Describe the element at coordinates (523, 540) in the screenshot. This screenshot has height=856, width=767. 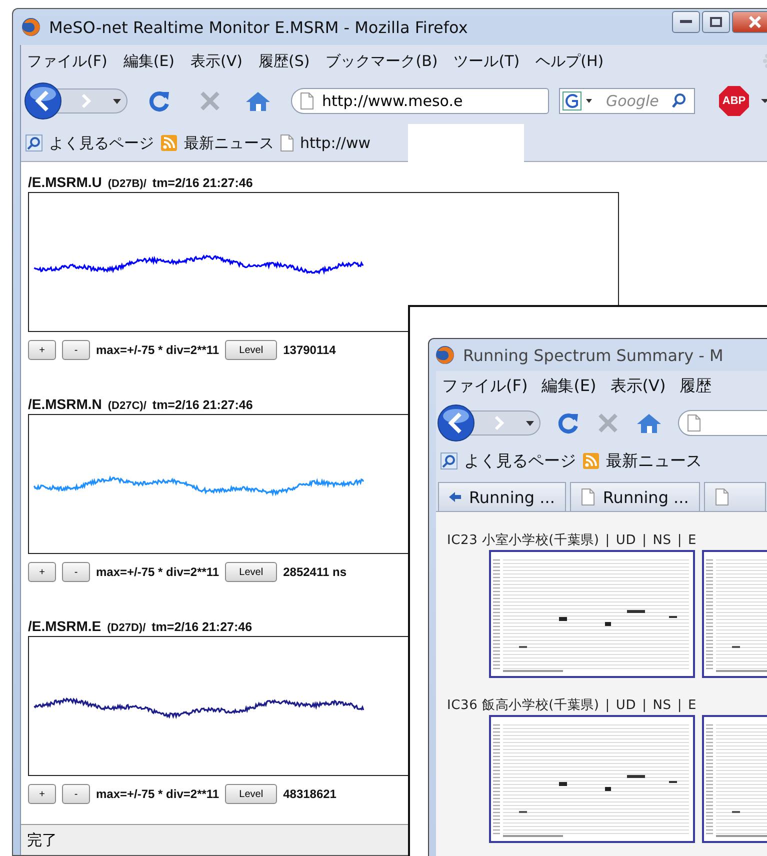
I see `station-name: IC23 小室小学校(千葉県)` at that location.